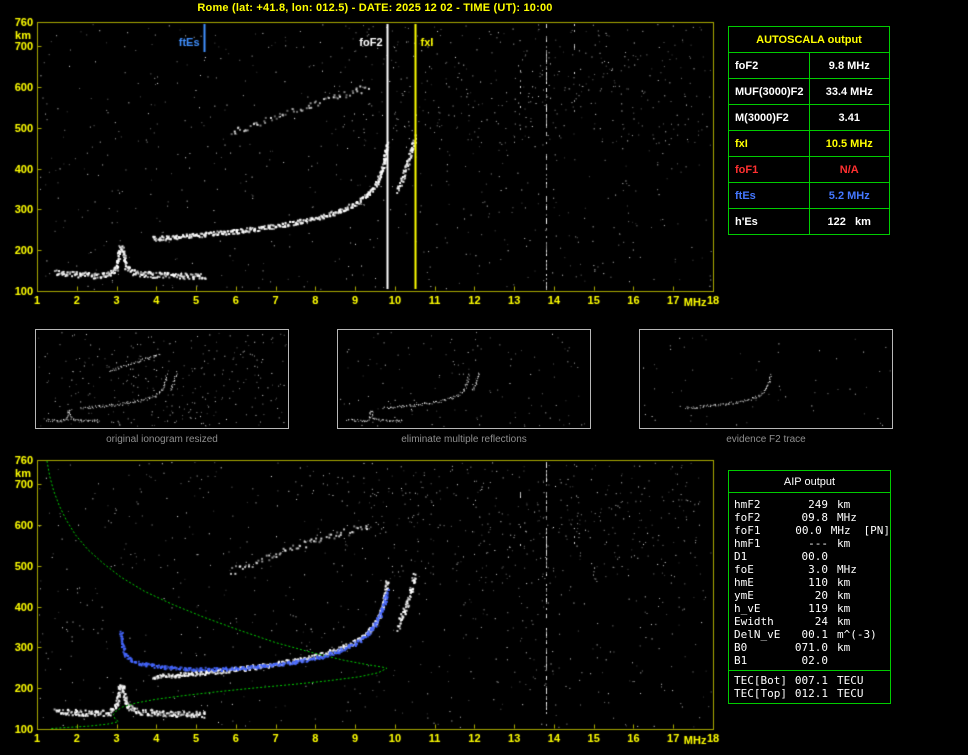 The image size is (968, 755). I want to click on param-note: [PN], so click(877, 530).